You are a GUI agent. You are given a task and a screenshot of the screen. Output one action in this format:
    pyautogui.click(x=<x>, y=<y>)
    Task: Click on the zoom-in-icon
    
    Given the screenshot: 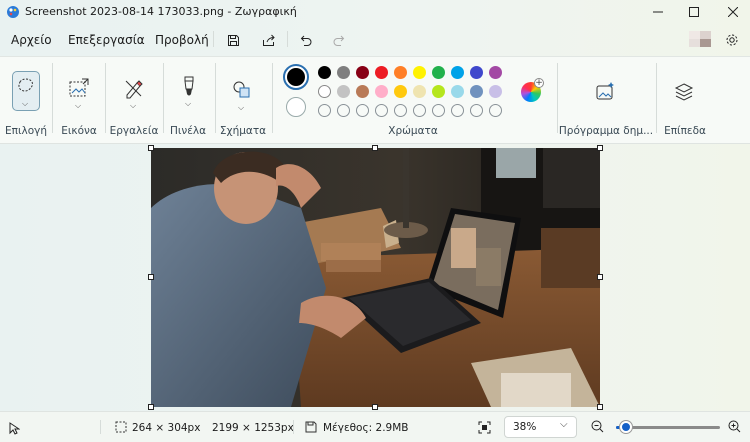 What is the action you would take?
    pyautogui.click(x=734, y=426)
    